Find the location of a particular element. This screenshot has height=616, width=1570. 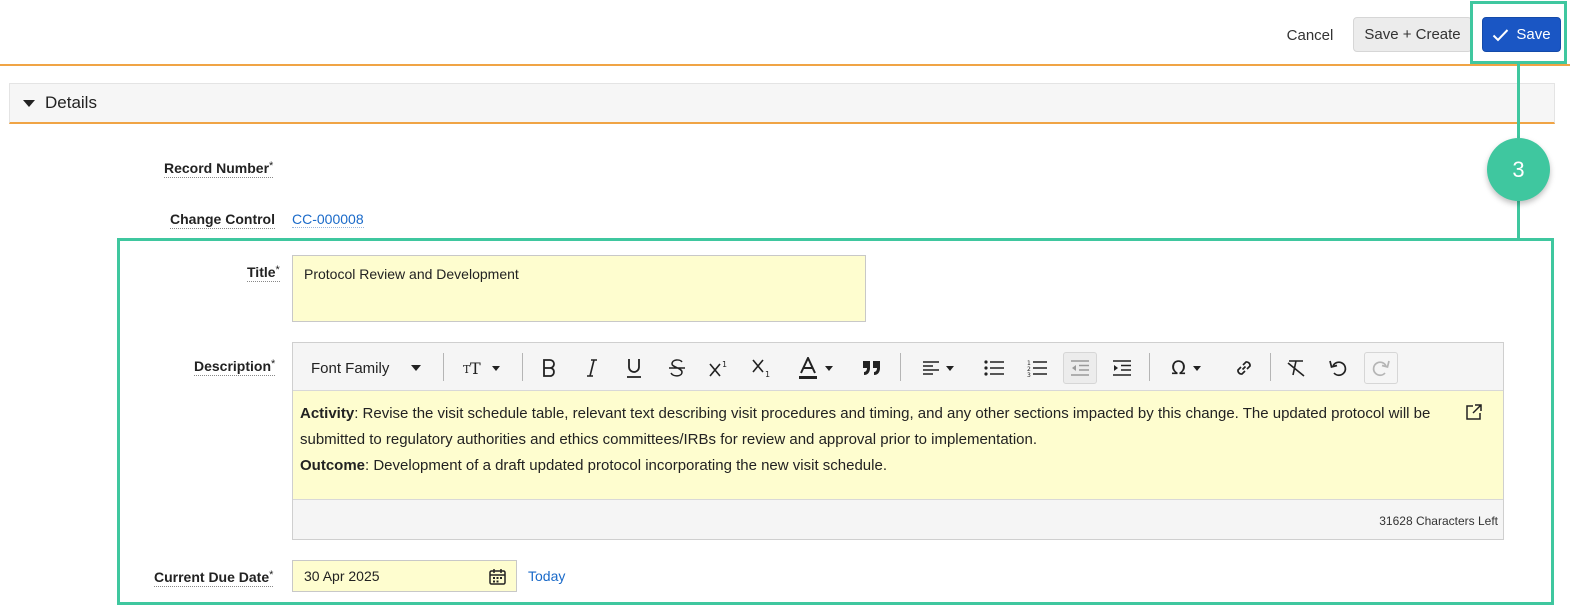

caret-down-icon is located at coordinates (29, 103).